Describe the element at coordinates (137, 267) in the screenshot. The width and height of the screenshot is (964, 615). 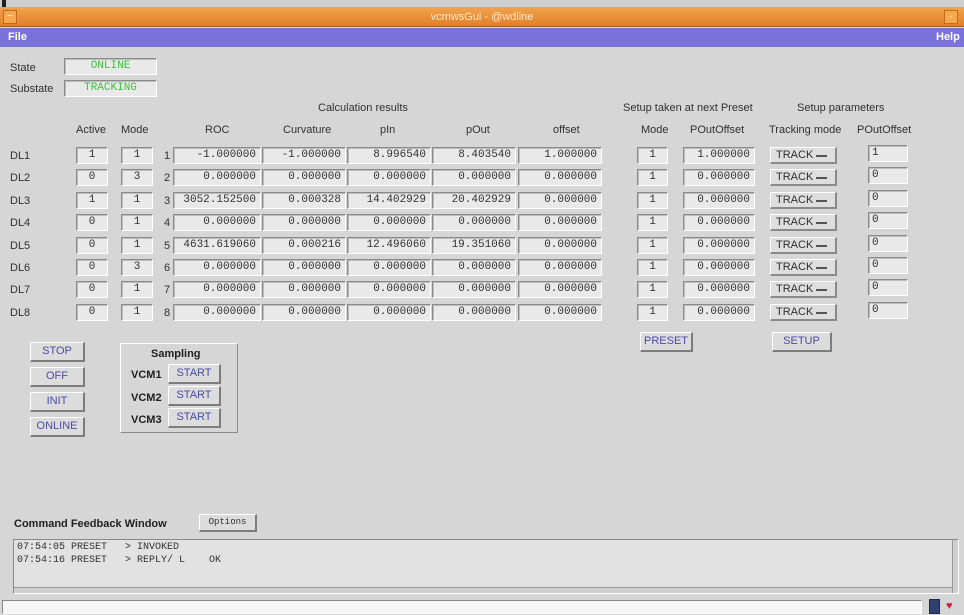
I see `mode-field: 3` at that location.